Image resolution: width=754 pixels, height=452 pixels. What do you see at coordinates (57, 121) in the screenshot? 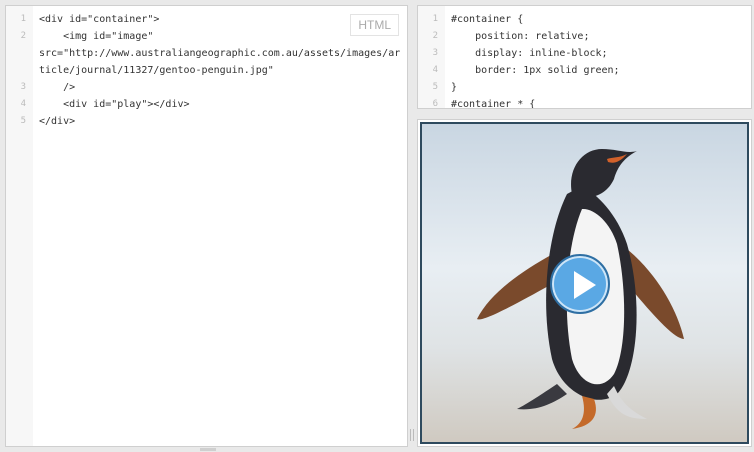
I see `code-text: </div>` at bounding box center [57, 121].